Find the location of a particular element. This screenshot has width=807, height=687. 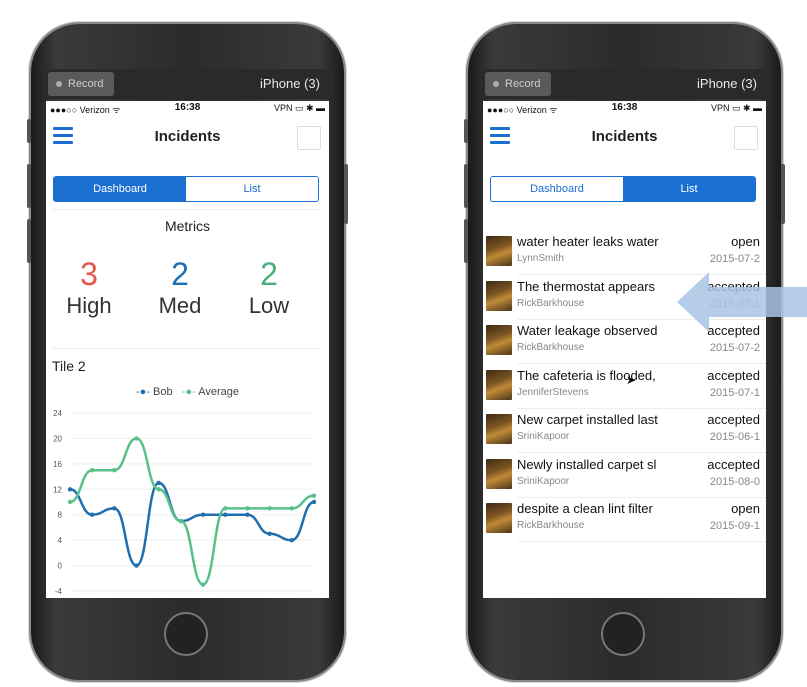

volume-up-button is located at coordinates (29, 186).